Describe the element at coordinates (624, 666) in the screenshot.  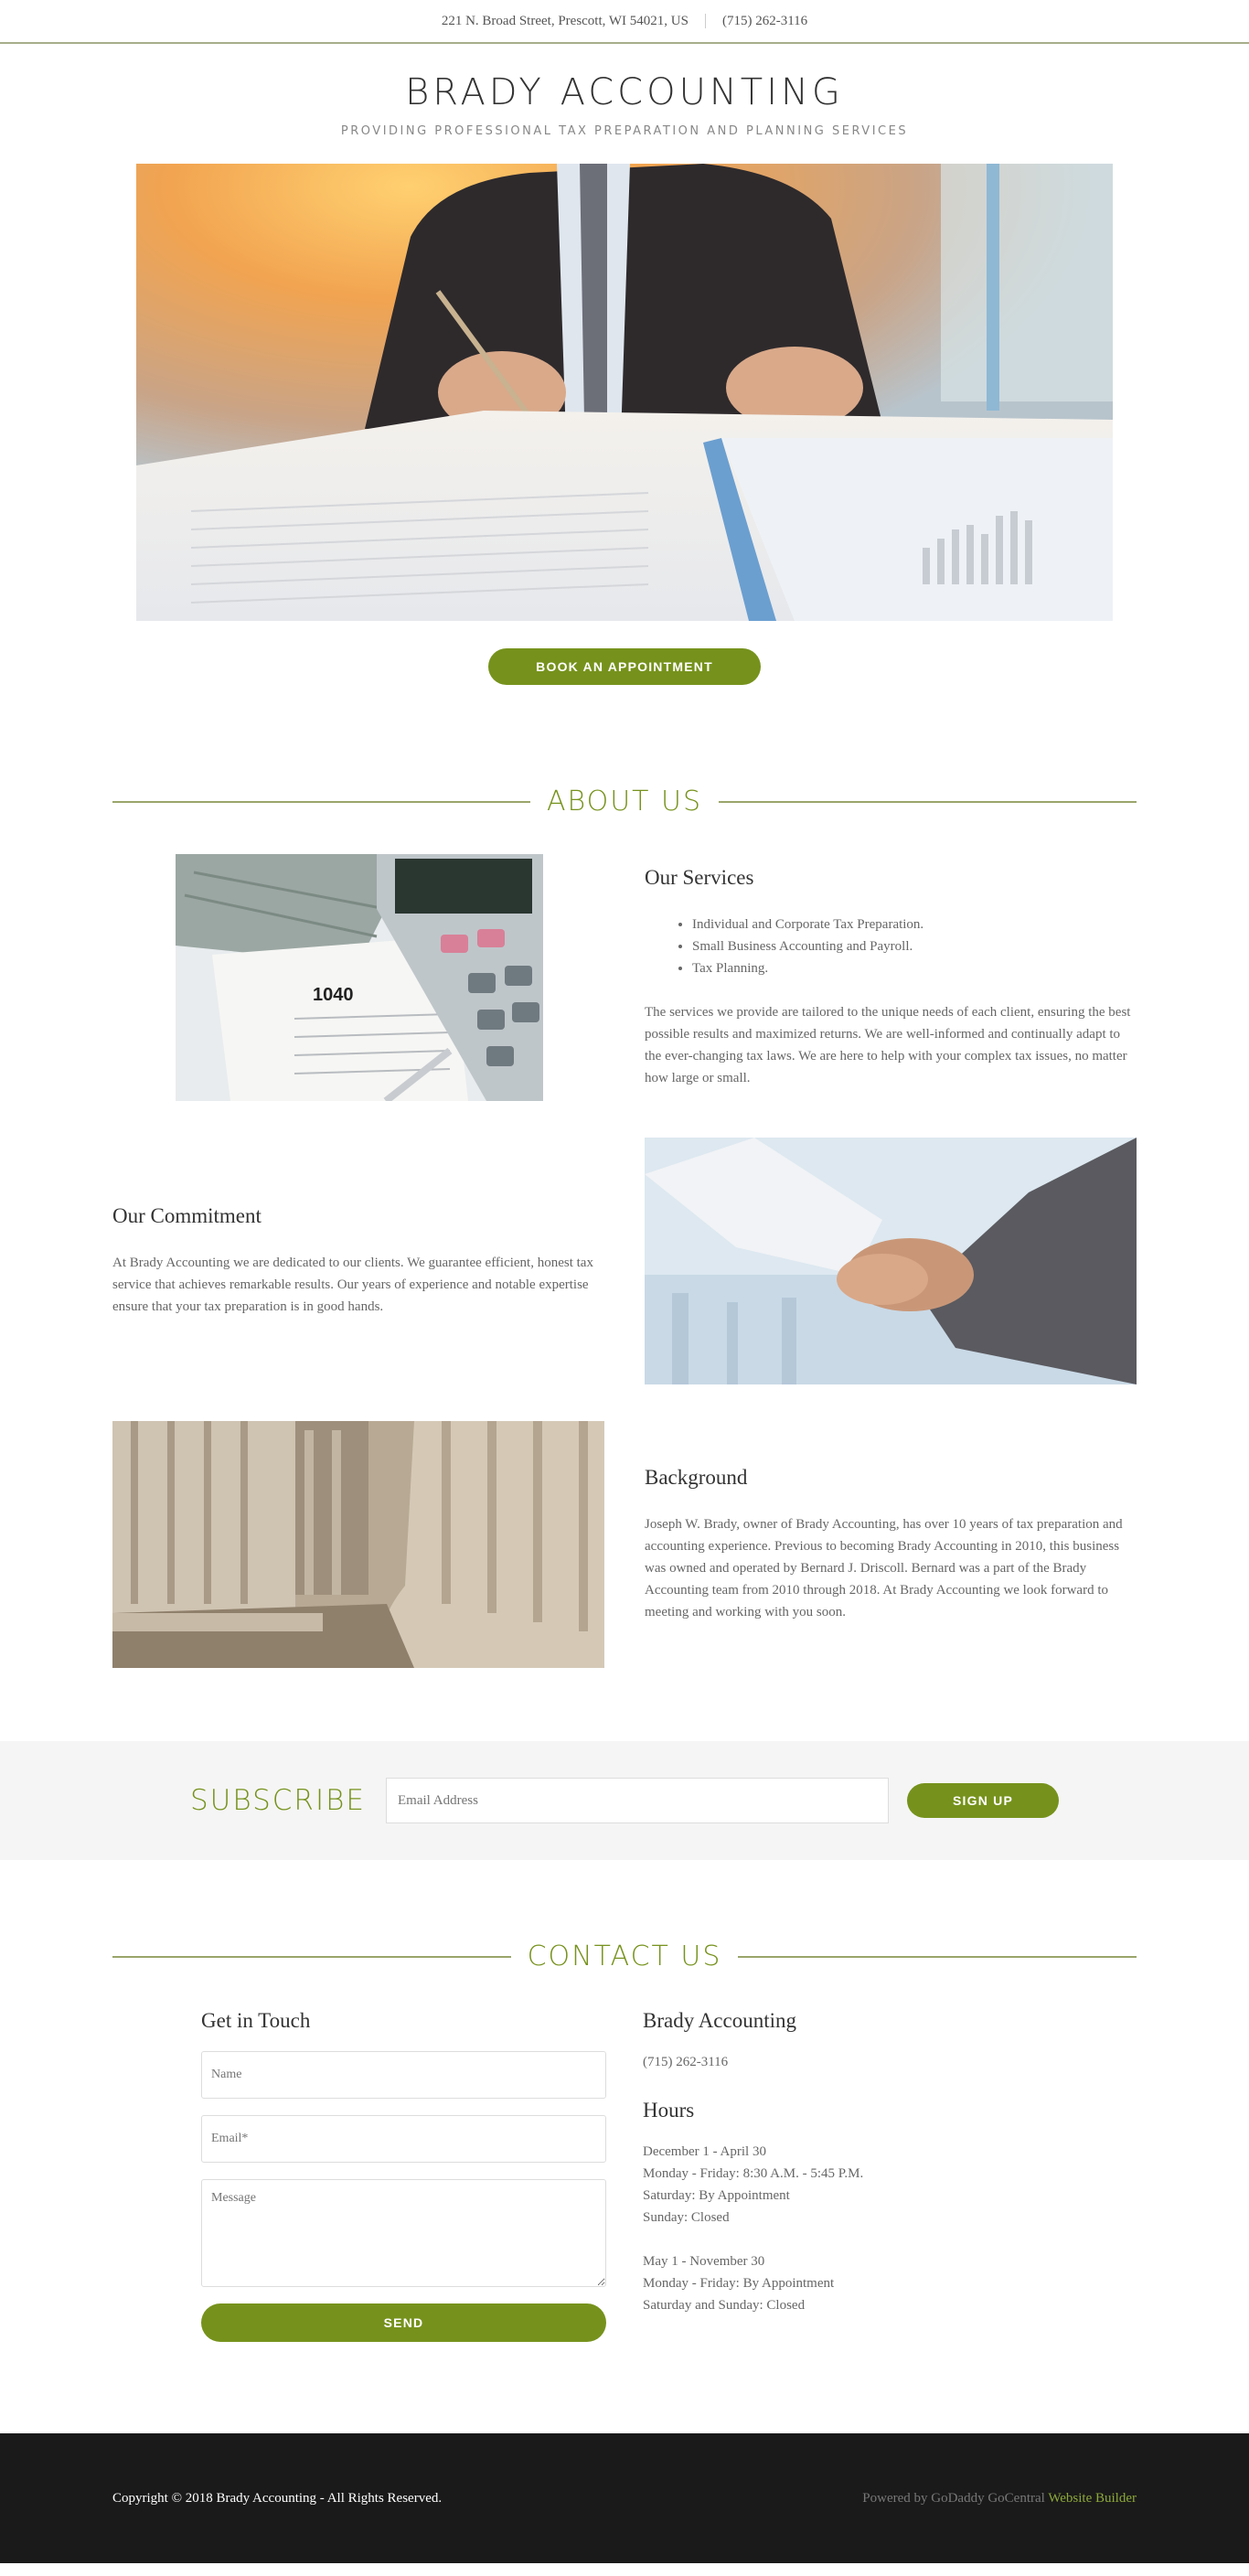
I see `book-appointment-button: BOOK AN APPOINTMENT` at that location.